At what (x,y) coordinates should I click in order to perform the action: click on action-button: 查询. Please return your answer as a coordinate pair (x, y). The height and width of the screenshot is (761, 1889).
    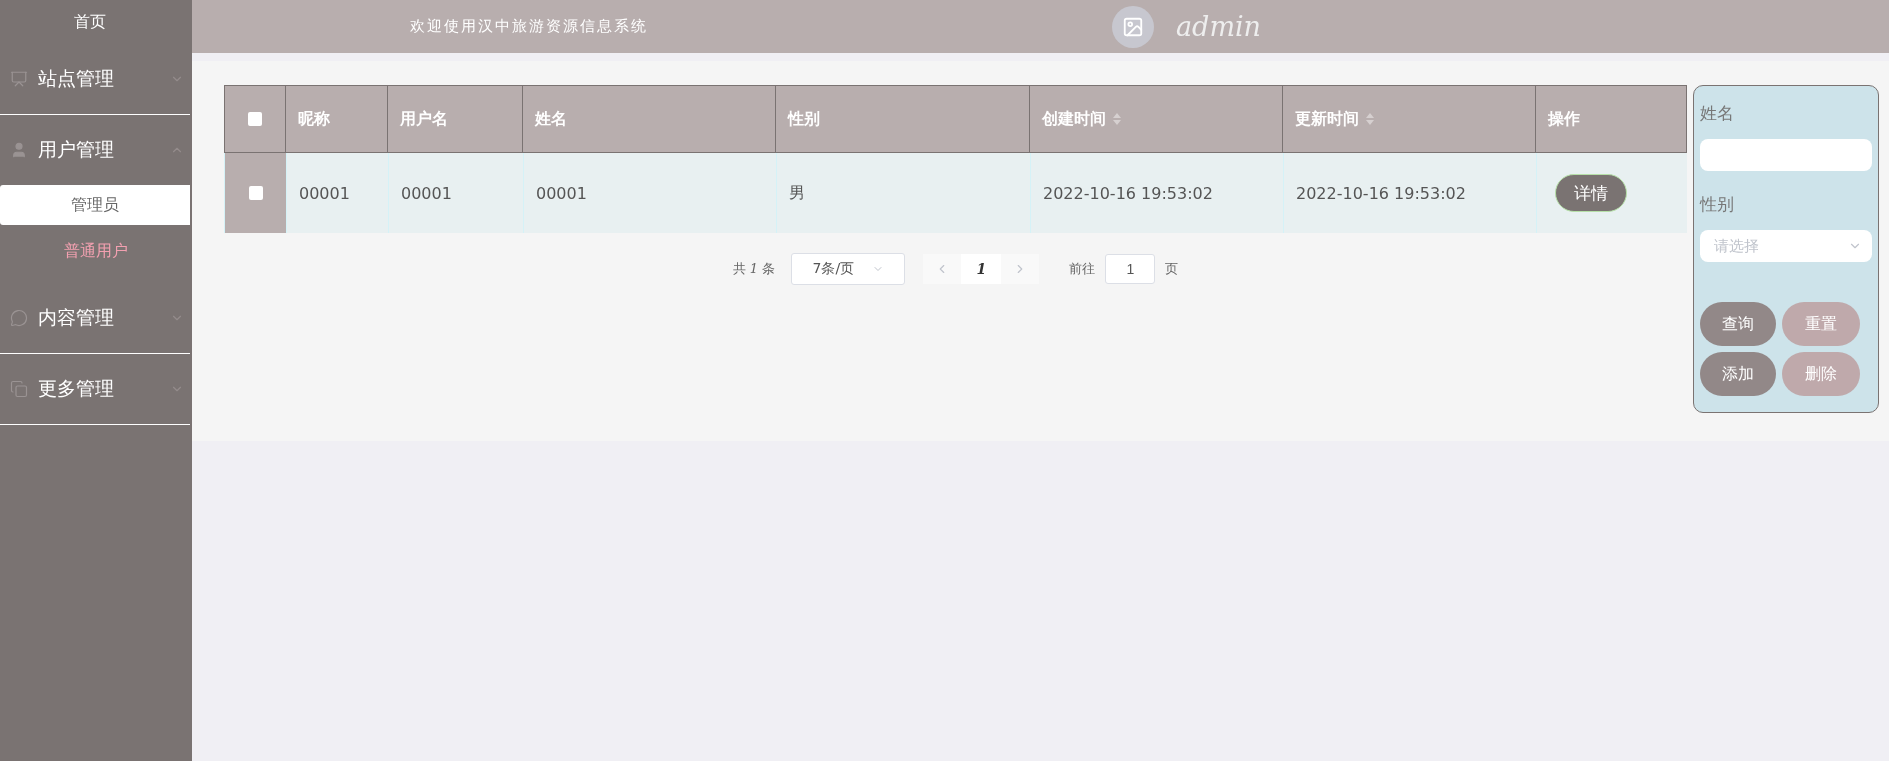
    Looking at the image, I should click on (1738, 324).